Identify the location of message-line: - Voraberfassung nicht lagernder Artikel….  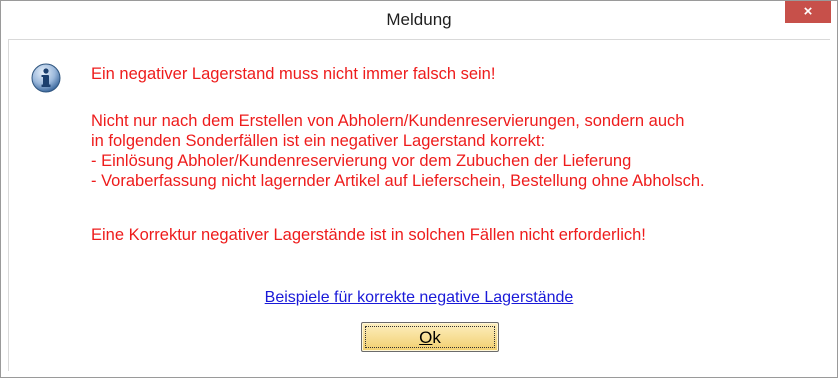
(398, 181).